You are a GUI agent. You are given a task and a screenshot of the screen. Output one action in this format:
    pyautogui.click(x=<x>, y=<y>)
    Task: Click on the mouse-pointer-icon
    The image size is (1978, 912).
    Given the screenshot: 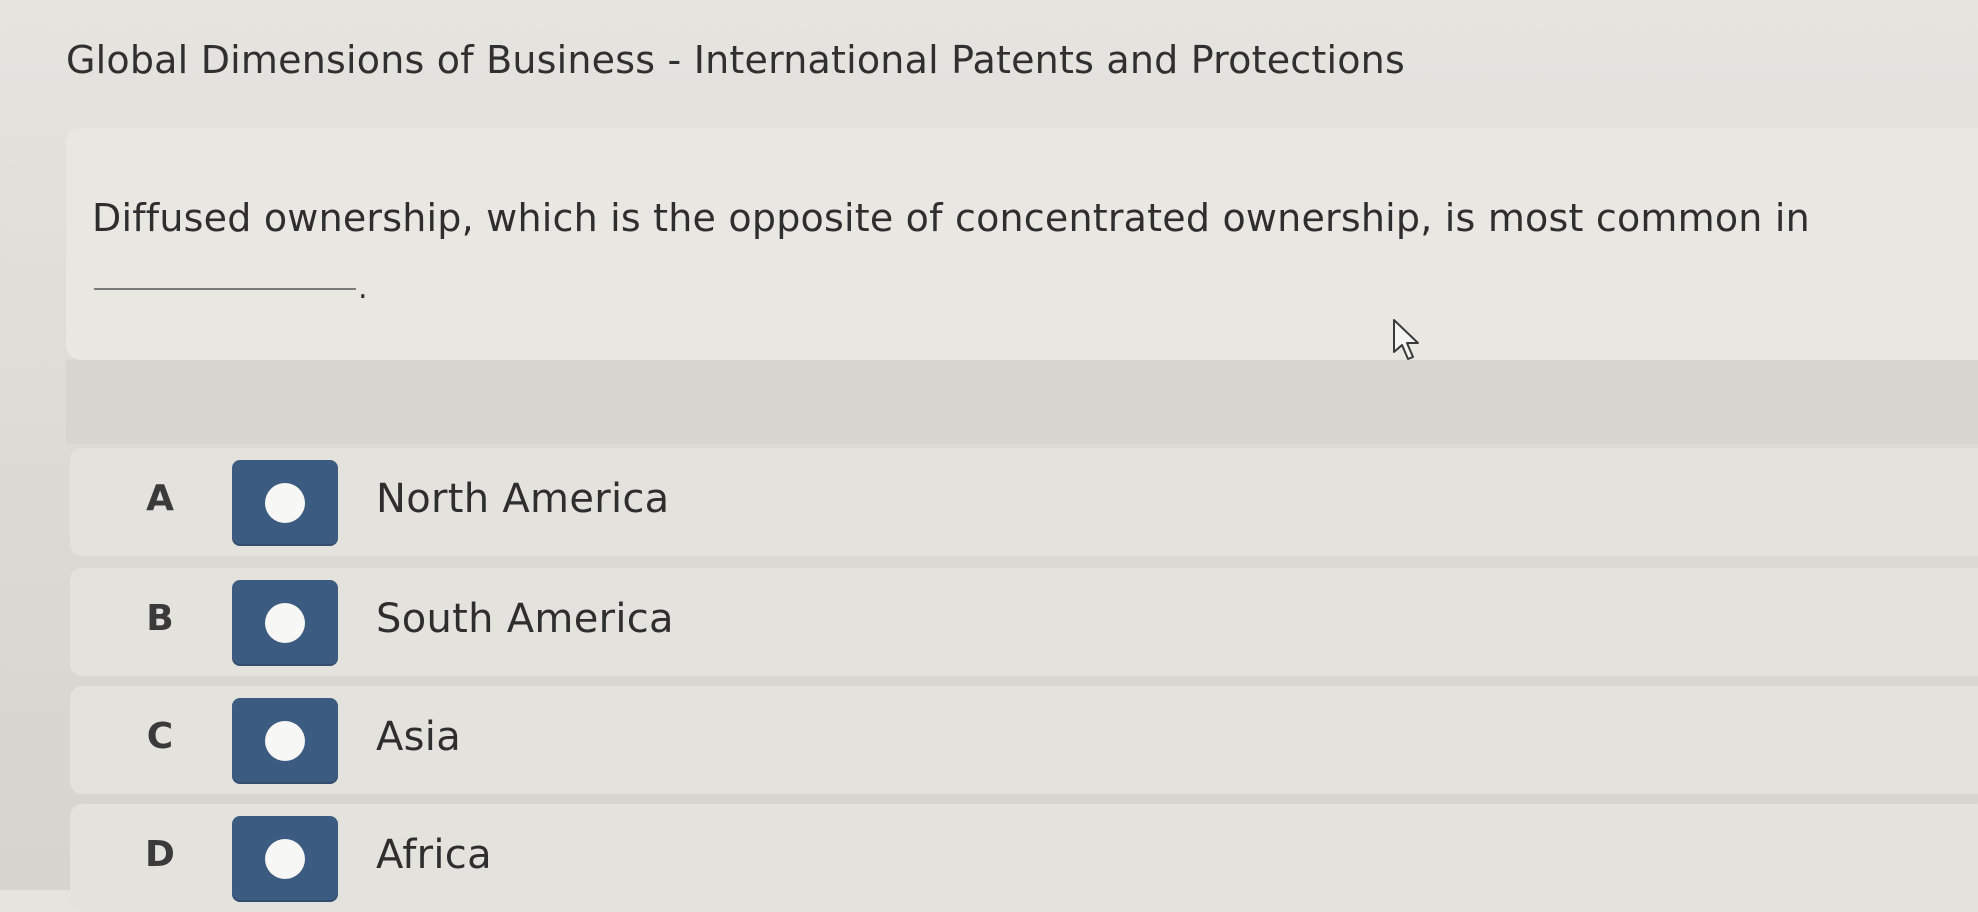 What is the action you would take?
    pyautogui.click(x=1406, y=339)
    